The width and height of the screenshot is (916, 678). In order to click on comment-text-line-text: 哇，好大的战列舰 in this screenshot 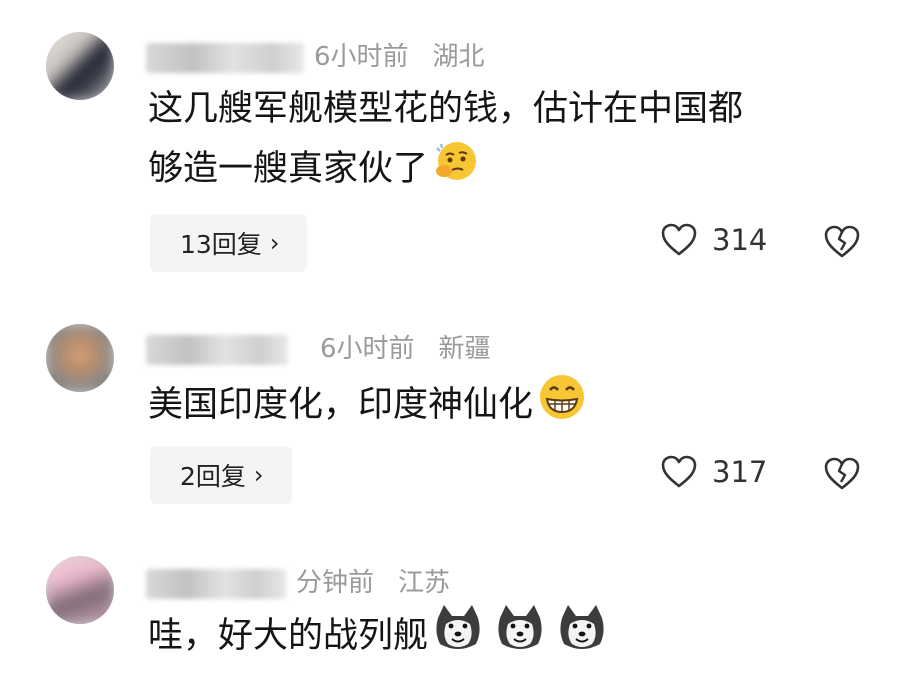, I will do `click(288, 636)`.